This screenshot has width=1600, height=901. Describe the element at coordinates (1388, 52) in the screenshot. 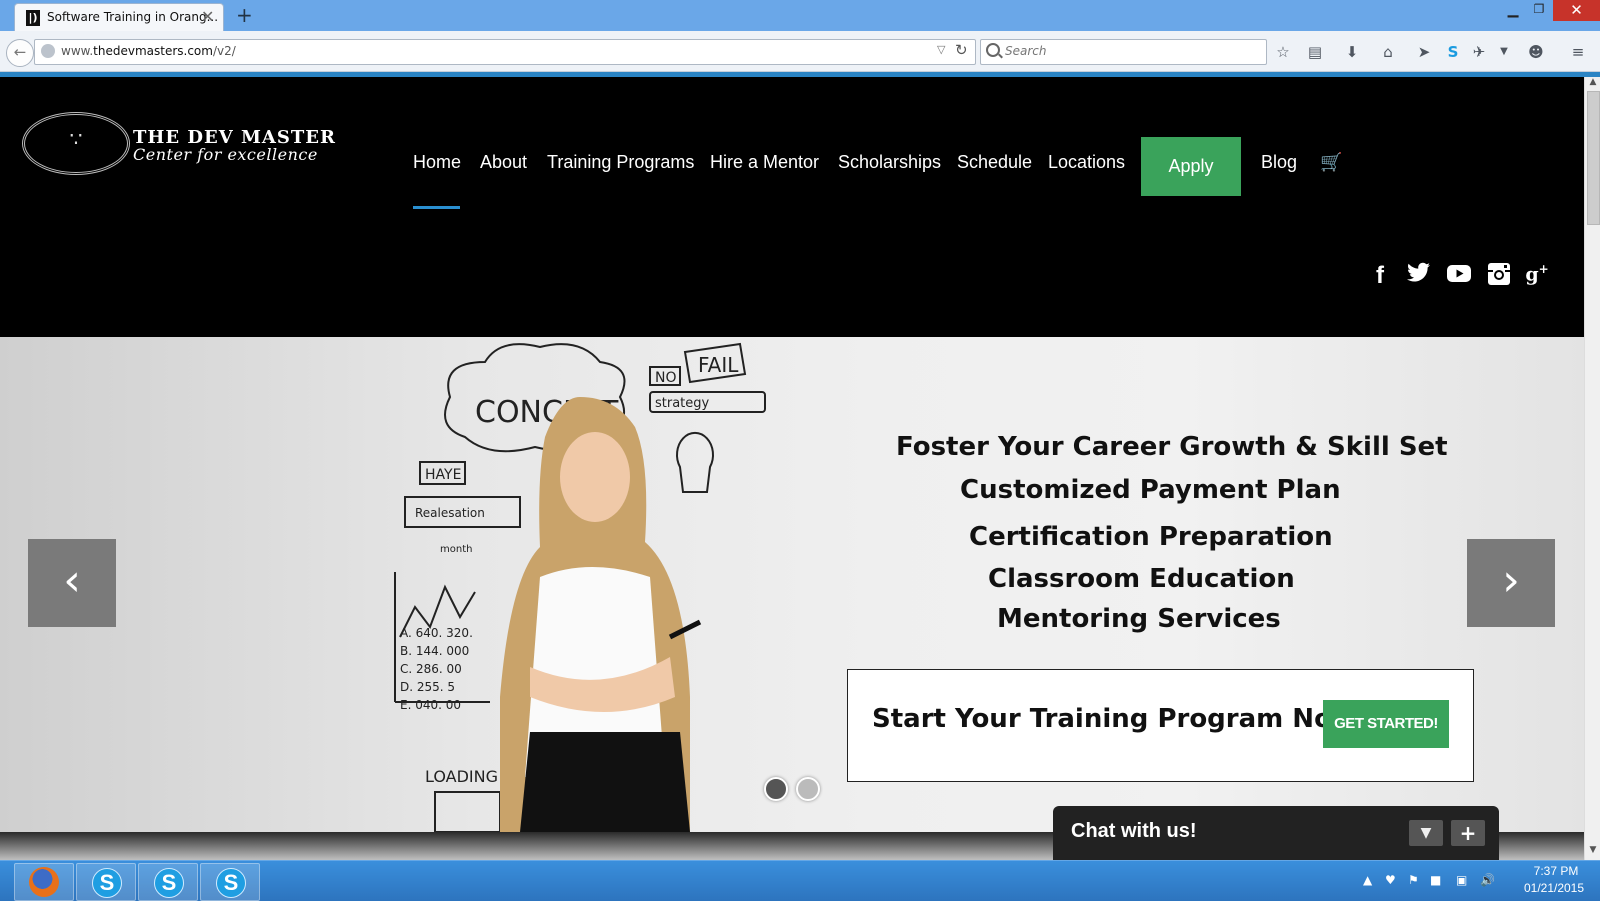

I see `home-icon: ⌂` at that location.